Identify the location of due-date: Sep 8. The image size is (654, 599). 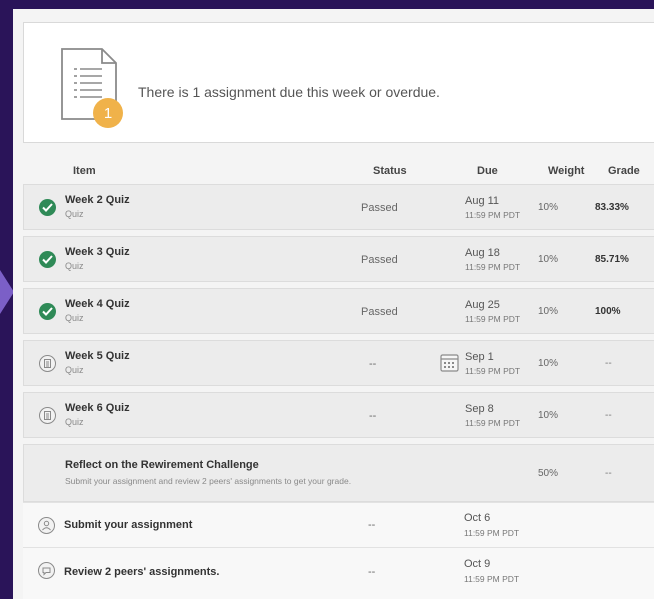
(479, 409).